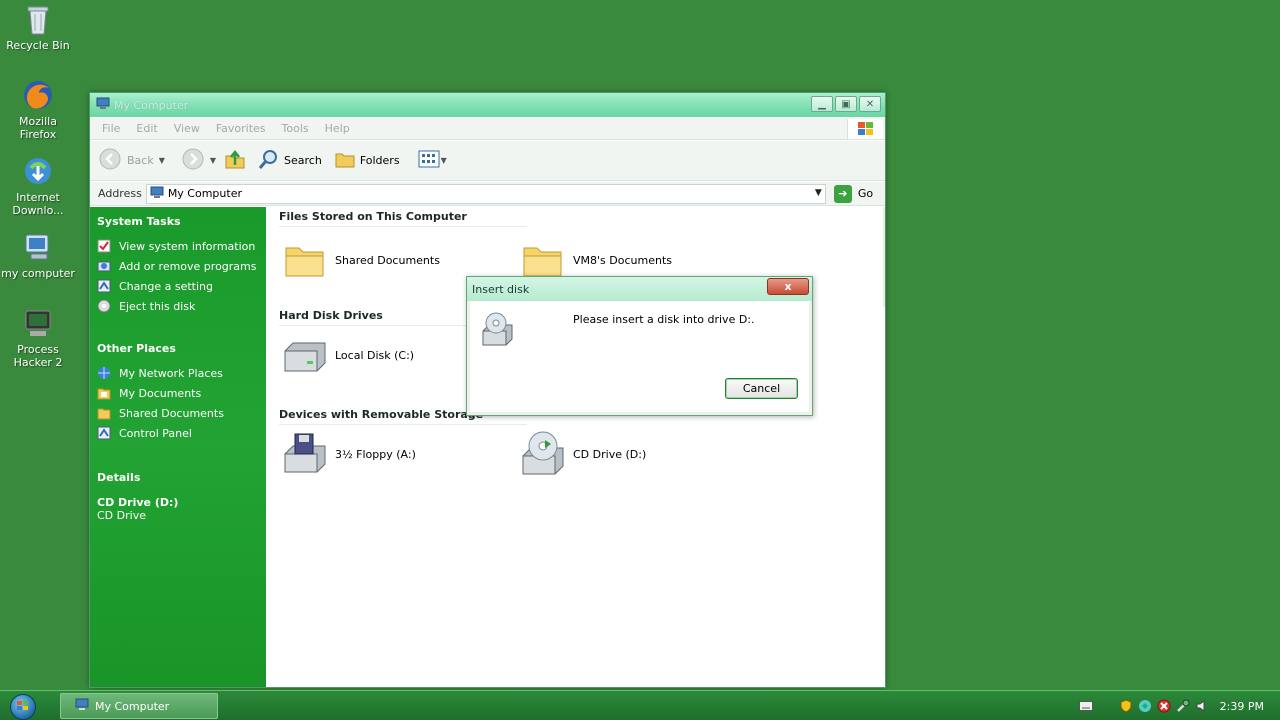 The image size is (1280, 720). I want to click on place-control-panel: Control Panel, so click(178, 433).